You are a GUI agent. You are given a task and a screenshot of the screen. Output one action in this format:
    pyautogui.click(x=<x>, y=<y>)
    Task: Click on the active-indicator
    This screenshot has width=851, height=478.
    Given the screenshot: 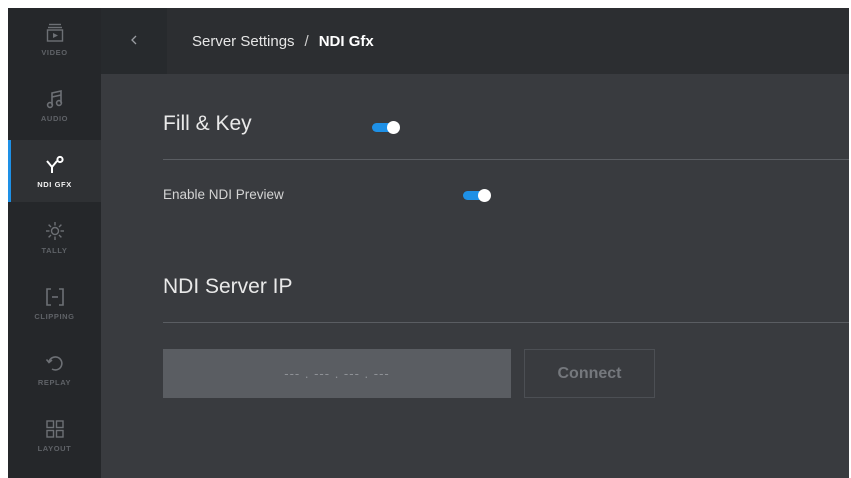 What is the action you would take?
    pyautogui.click(x=9, y=171)
    